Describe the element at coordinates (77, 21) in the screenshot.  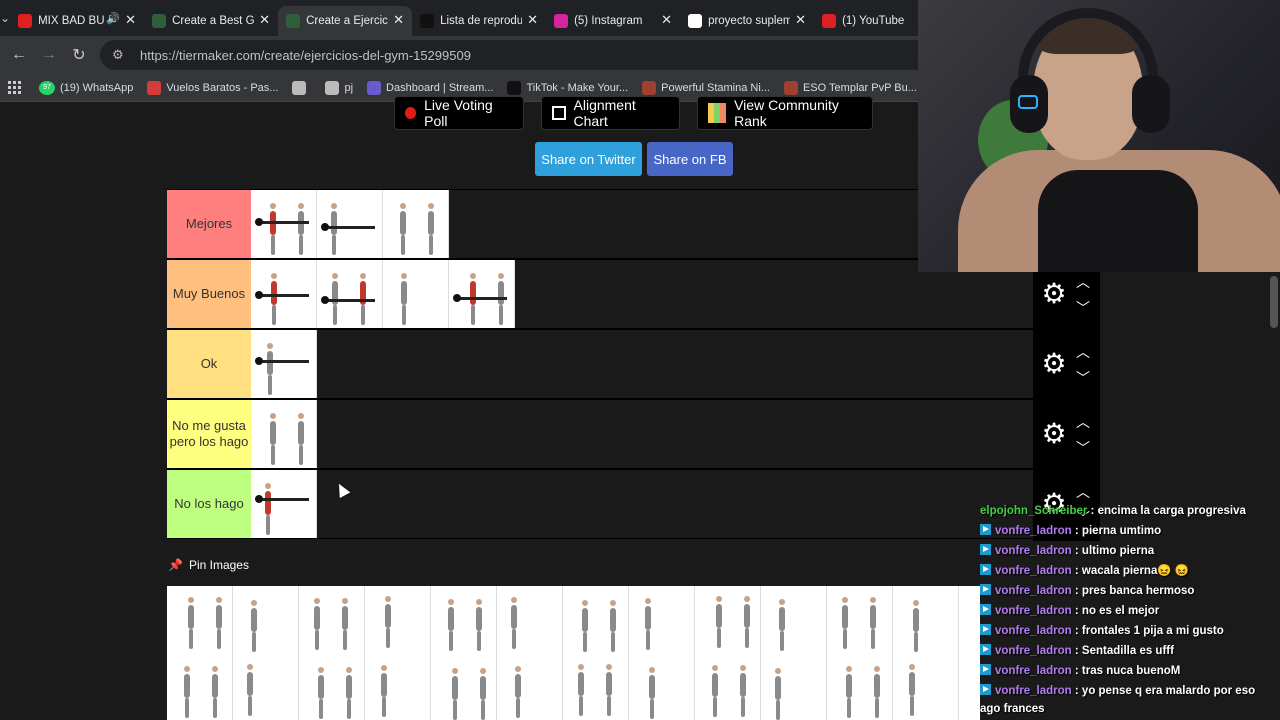
I see `browser-tab: MIX BAD BU 🔊 ✕` at that location.